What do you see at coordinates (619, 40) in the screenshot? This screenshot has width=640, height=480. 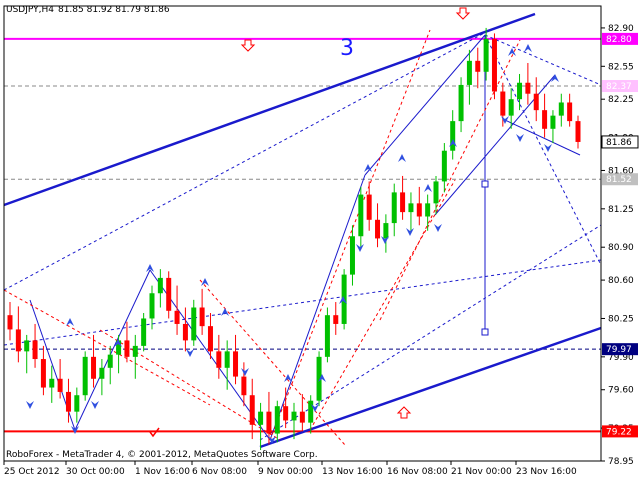 I see `level-box-label: 82.80` at bounding box center [619, 40].